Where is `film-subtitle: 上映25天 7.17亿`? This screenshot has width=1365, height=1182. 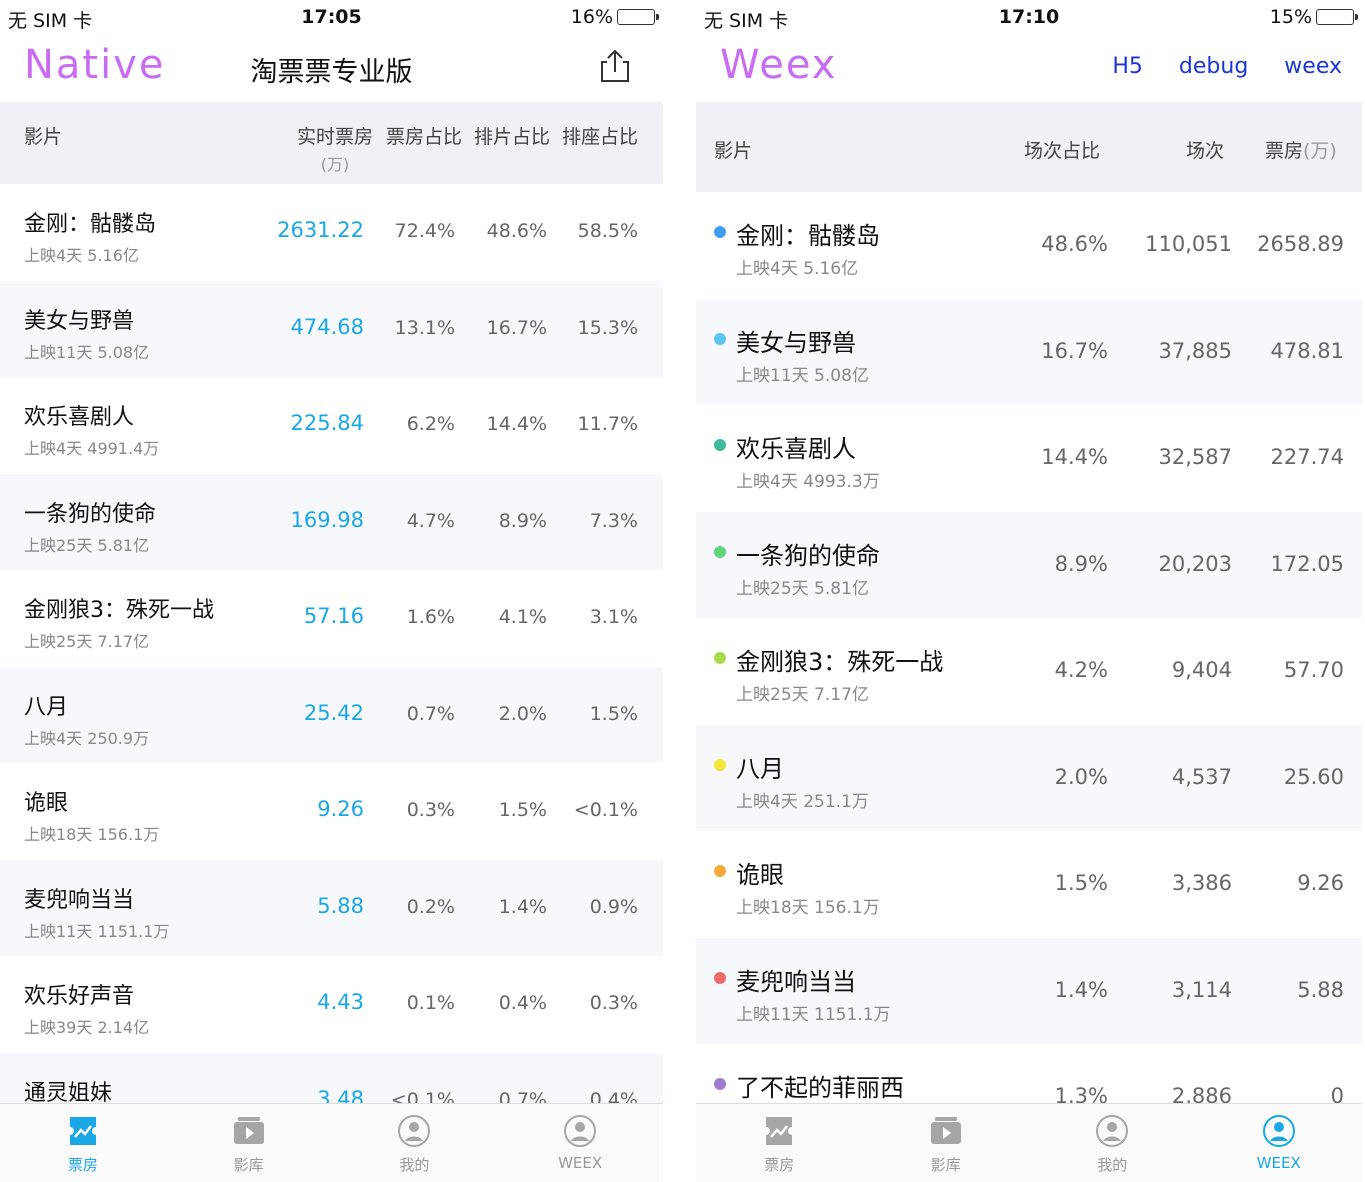 film-subtitle: 上映25天 7.17亿 is located at coordinates (802, 695).